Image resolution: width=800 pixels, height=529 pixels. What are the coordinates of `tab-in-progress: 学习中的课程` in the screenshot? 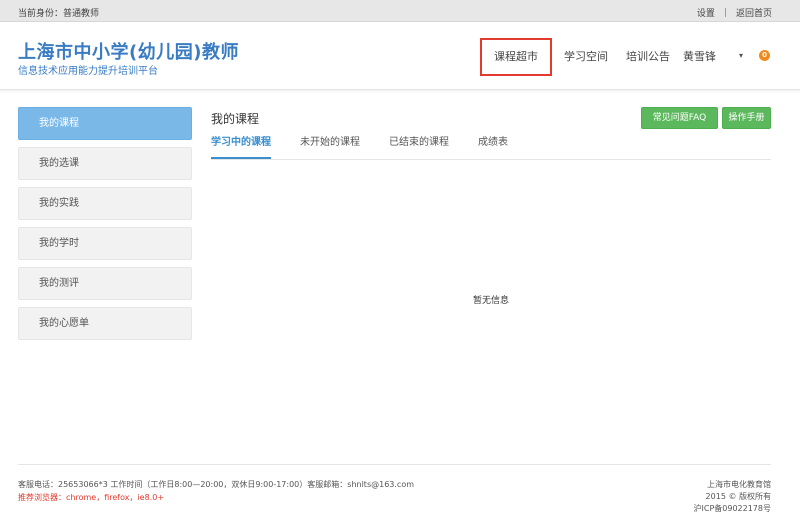 It's located at (241, 147).